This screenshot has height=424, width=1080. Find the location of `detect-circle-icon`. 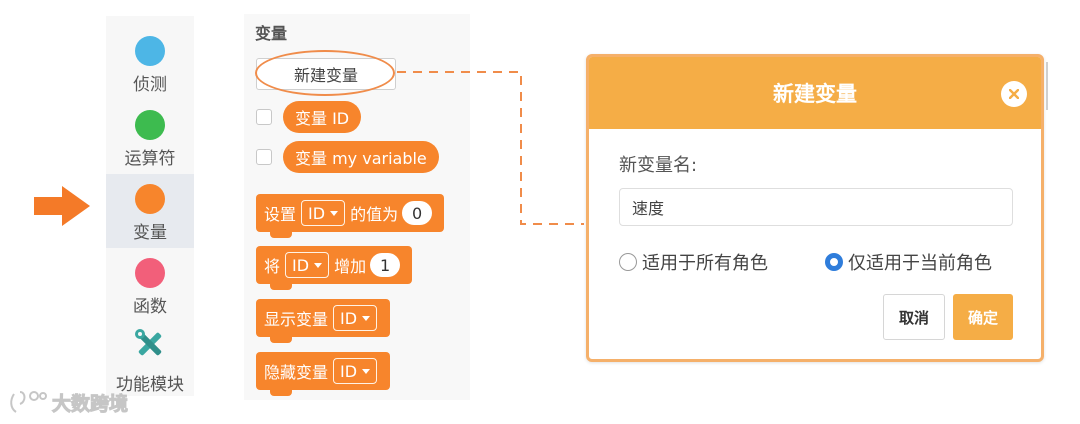

detect-circle-icon is located at coordinates (150, 51).